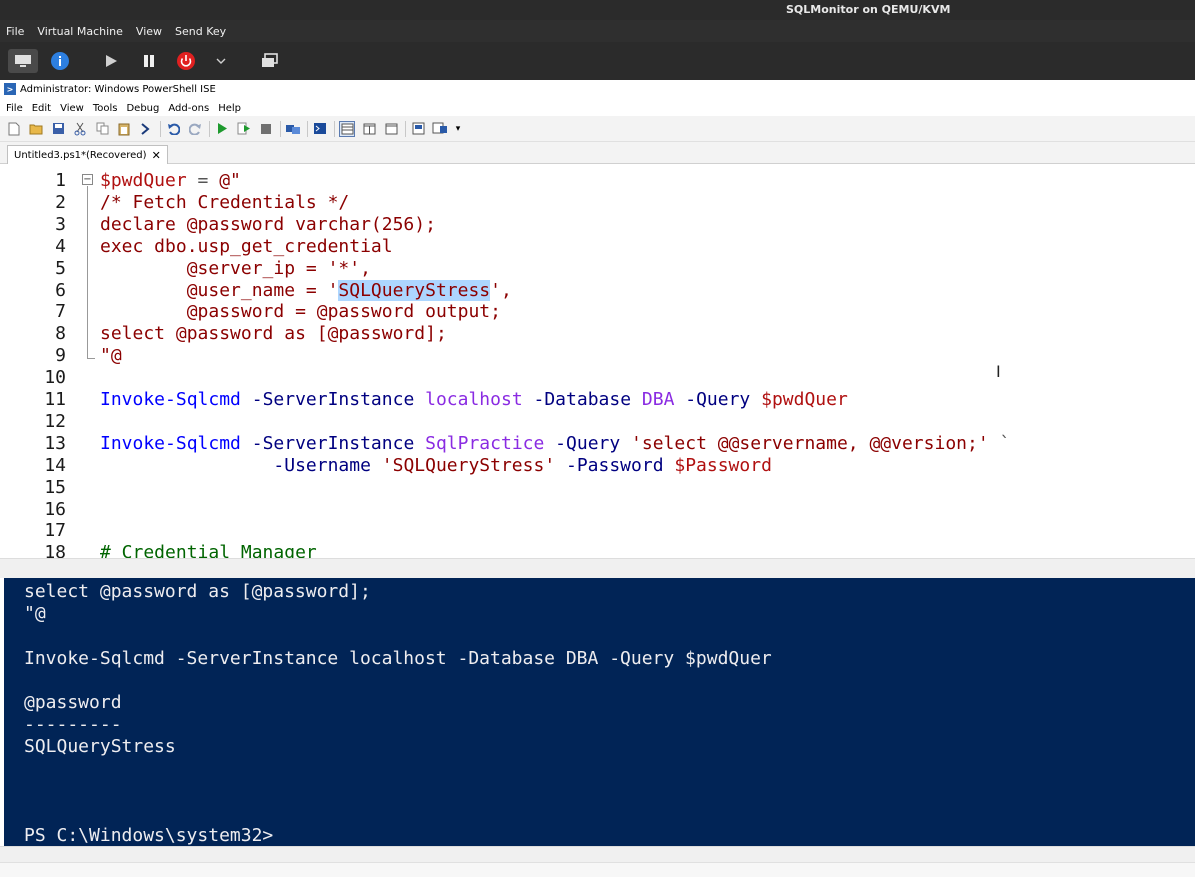 This screenshot has height=877, width=1195. Describe the element at coordinates (80, 155) in the screenshot. I see `tab-label: Untitled3.ps1*(Recovered)` at that location.